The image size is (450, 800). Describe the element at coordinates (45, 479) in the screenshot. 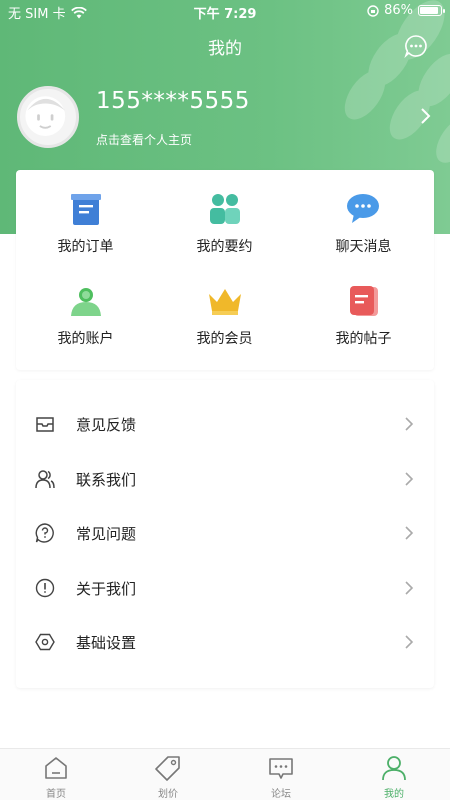

I see `contacts-icon` at that location.